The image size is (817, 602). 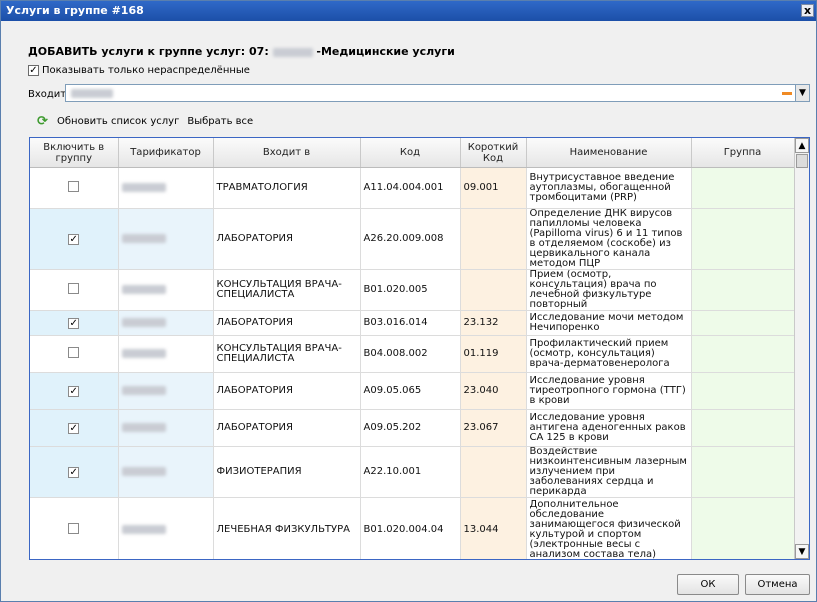 I want to click on refresh-list-button: Обновить список услуг, so click(x=118, y=121).